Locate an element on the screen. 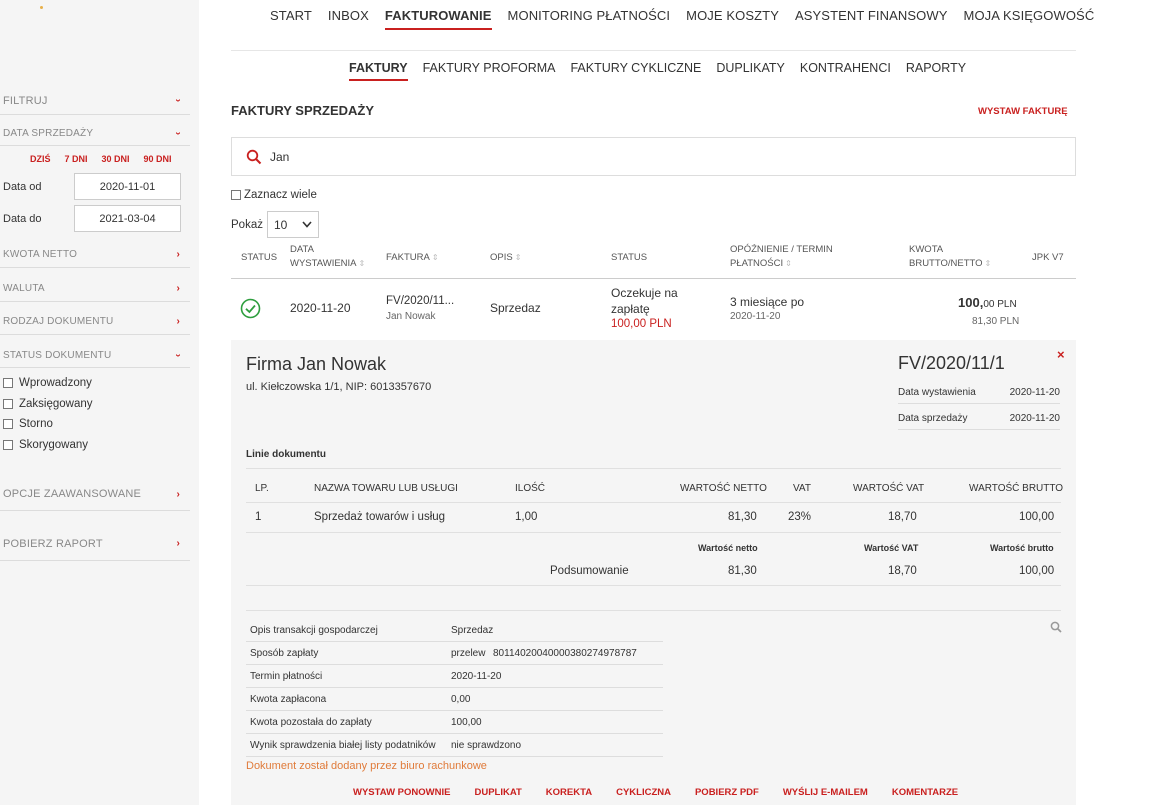  status-option: Zaksięgowany is located at coordinates (48, 404).